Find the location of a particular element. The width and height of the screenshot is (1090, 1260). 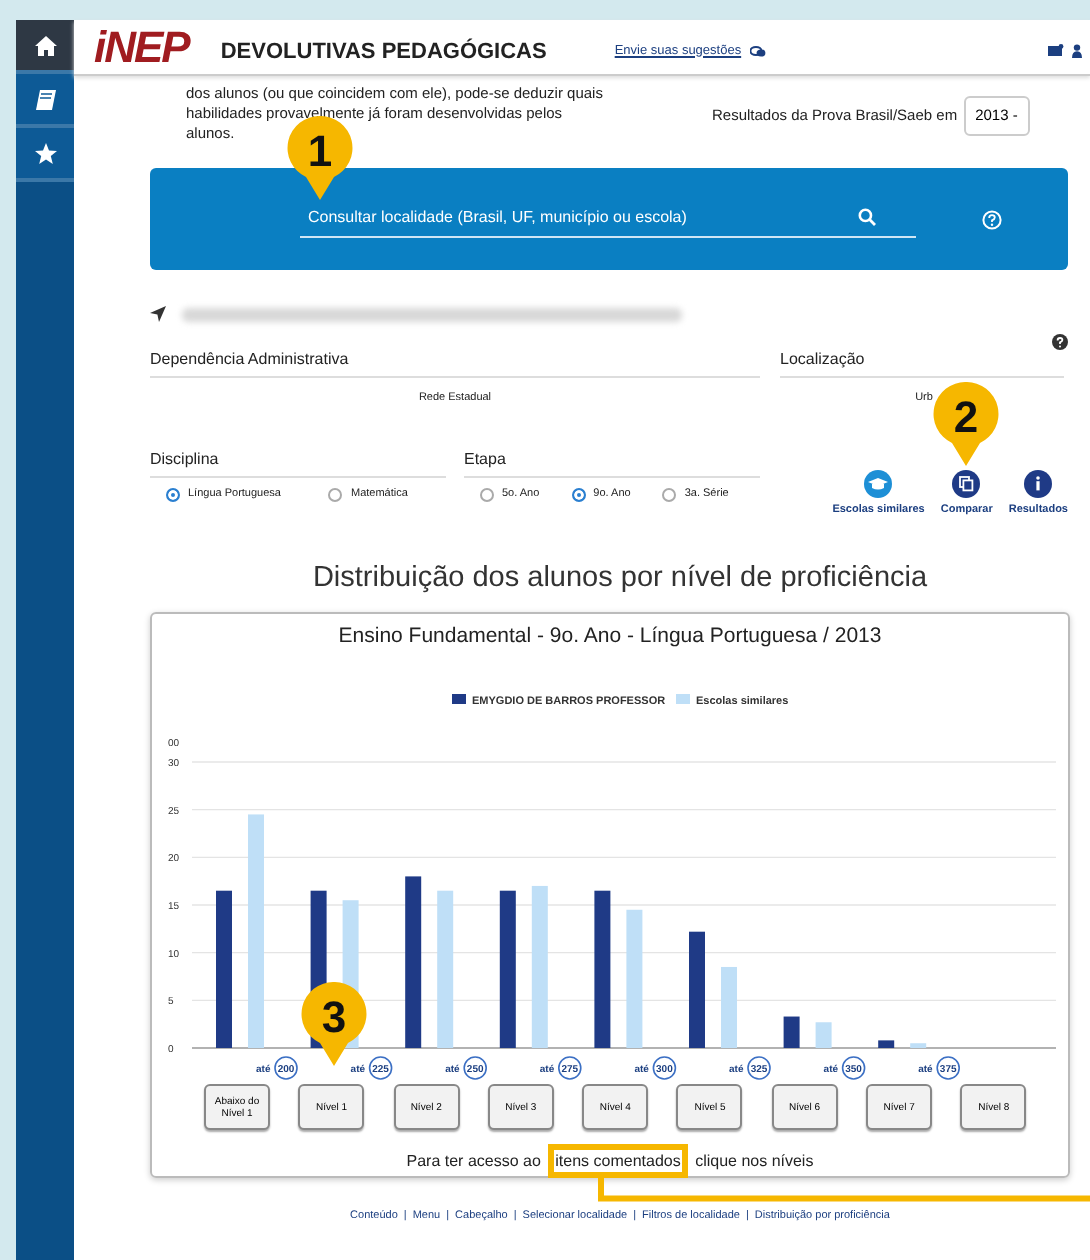

field-label: Localização is located at coordinates (922, 363).